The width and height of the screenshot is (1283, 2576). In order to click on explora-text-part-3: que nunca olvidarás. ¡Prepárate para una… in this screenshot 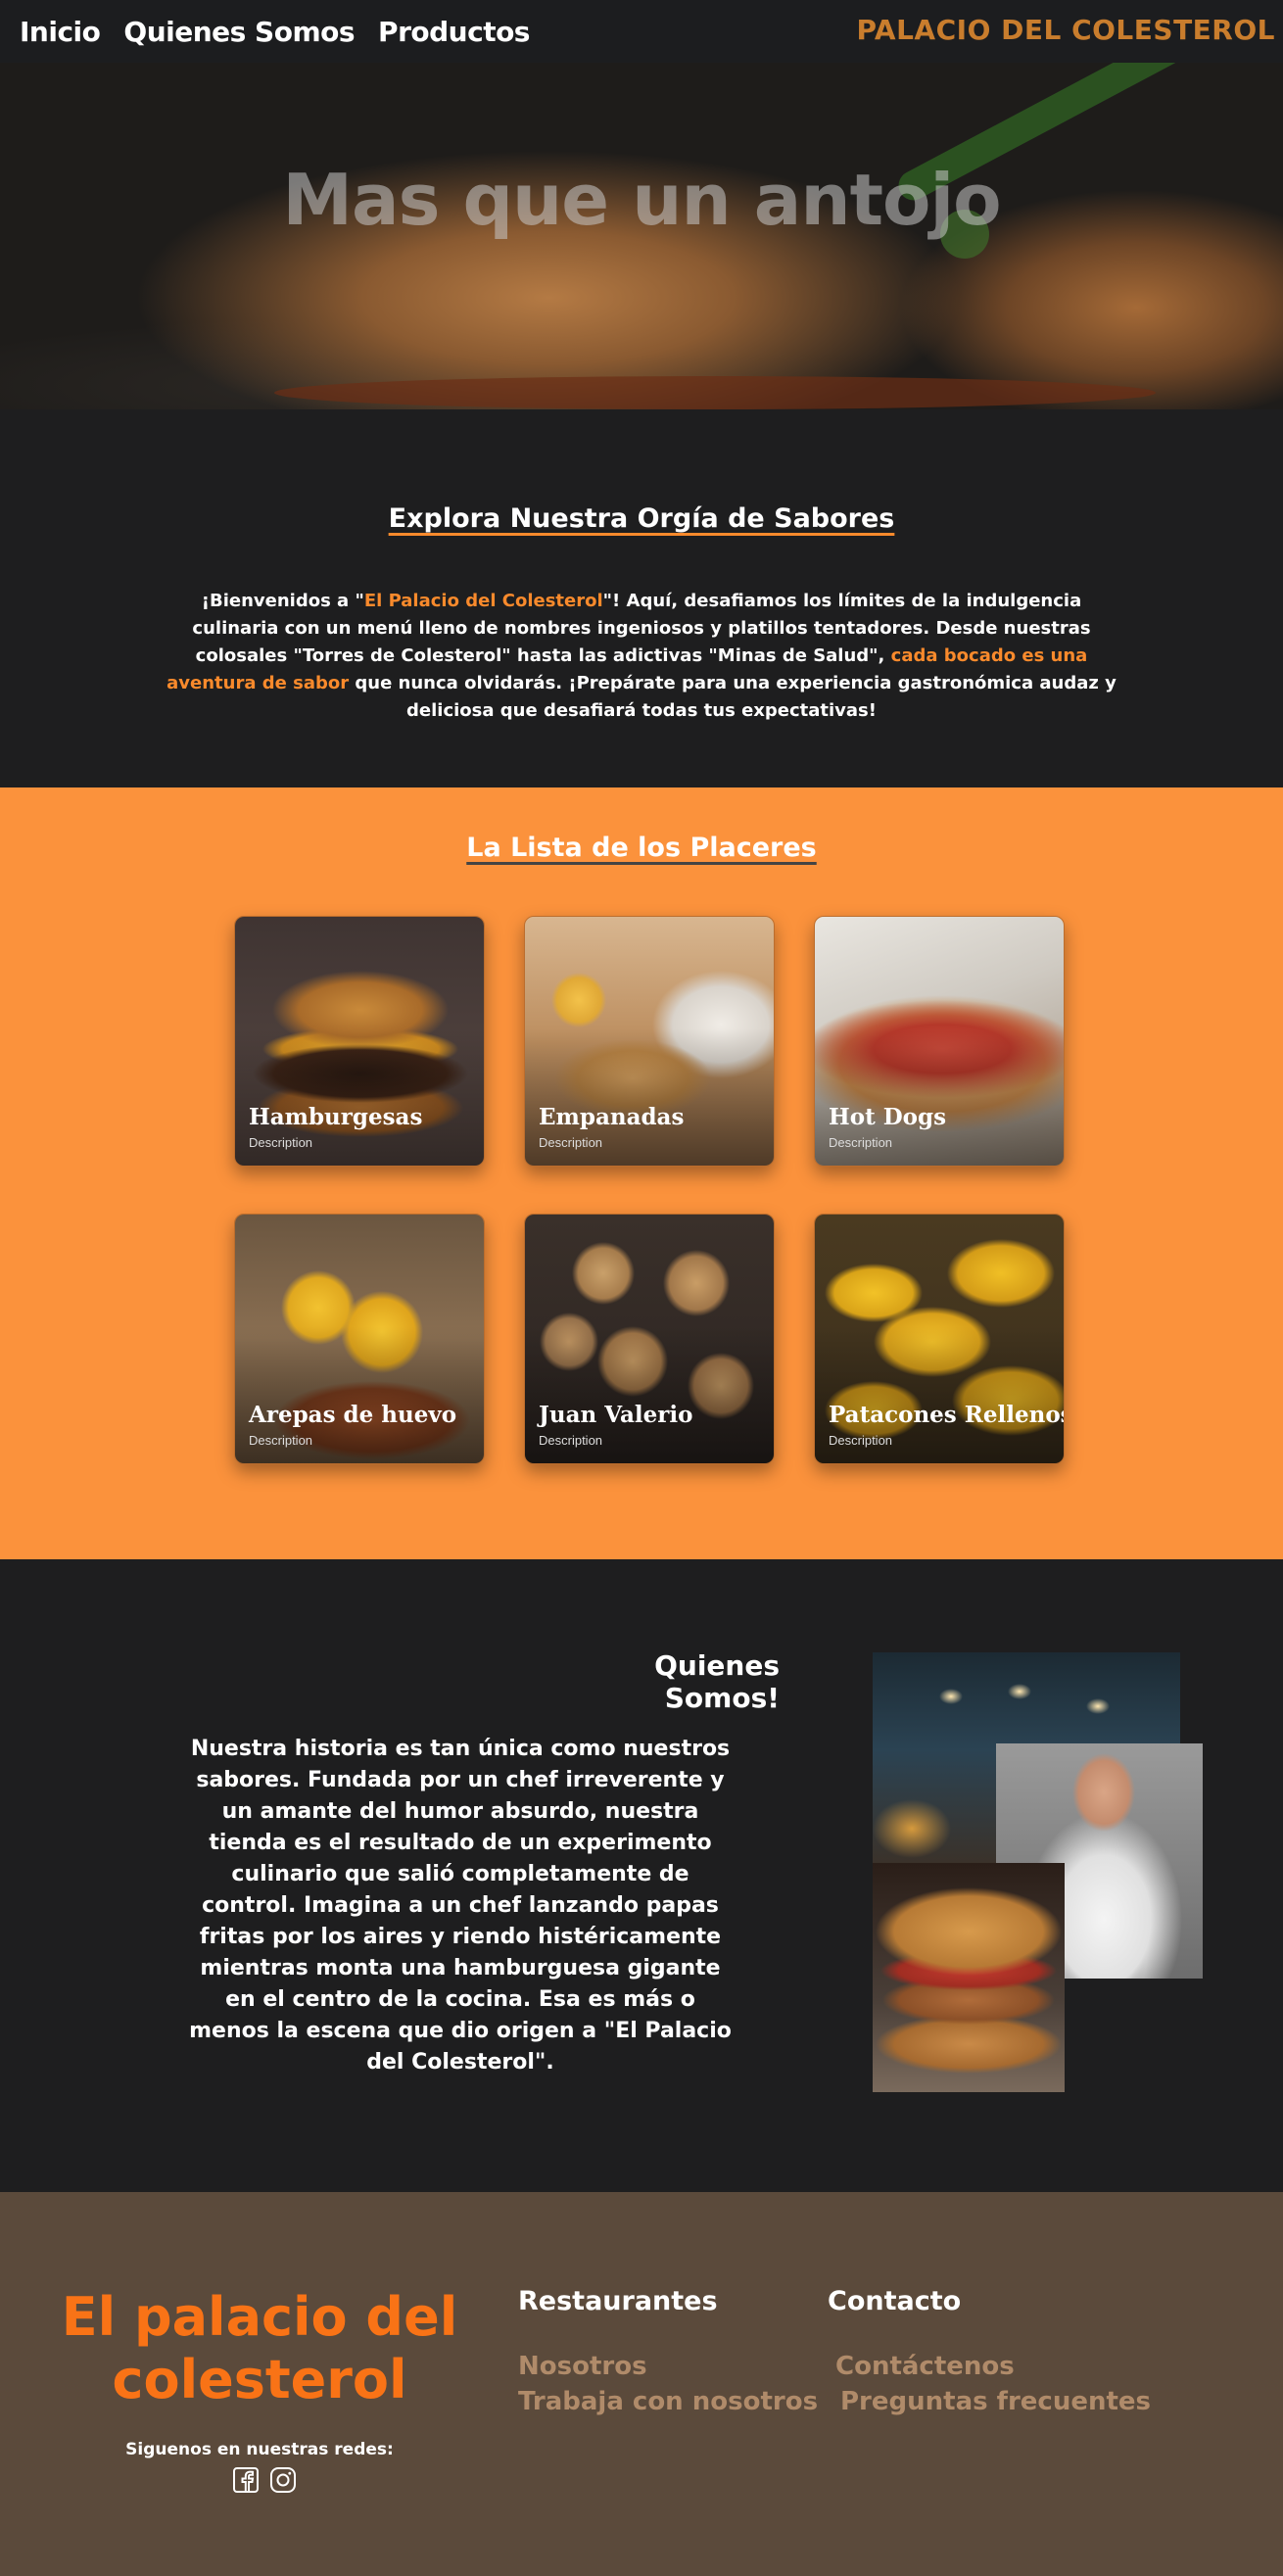, I will do `click(733, 697)`.